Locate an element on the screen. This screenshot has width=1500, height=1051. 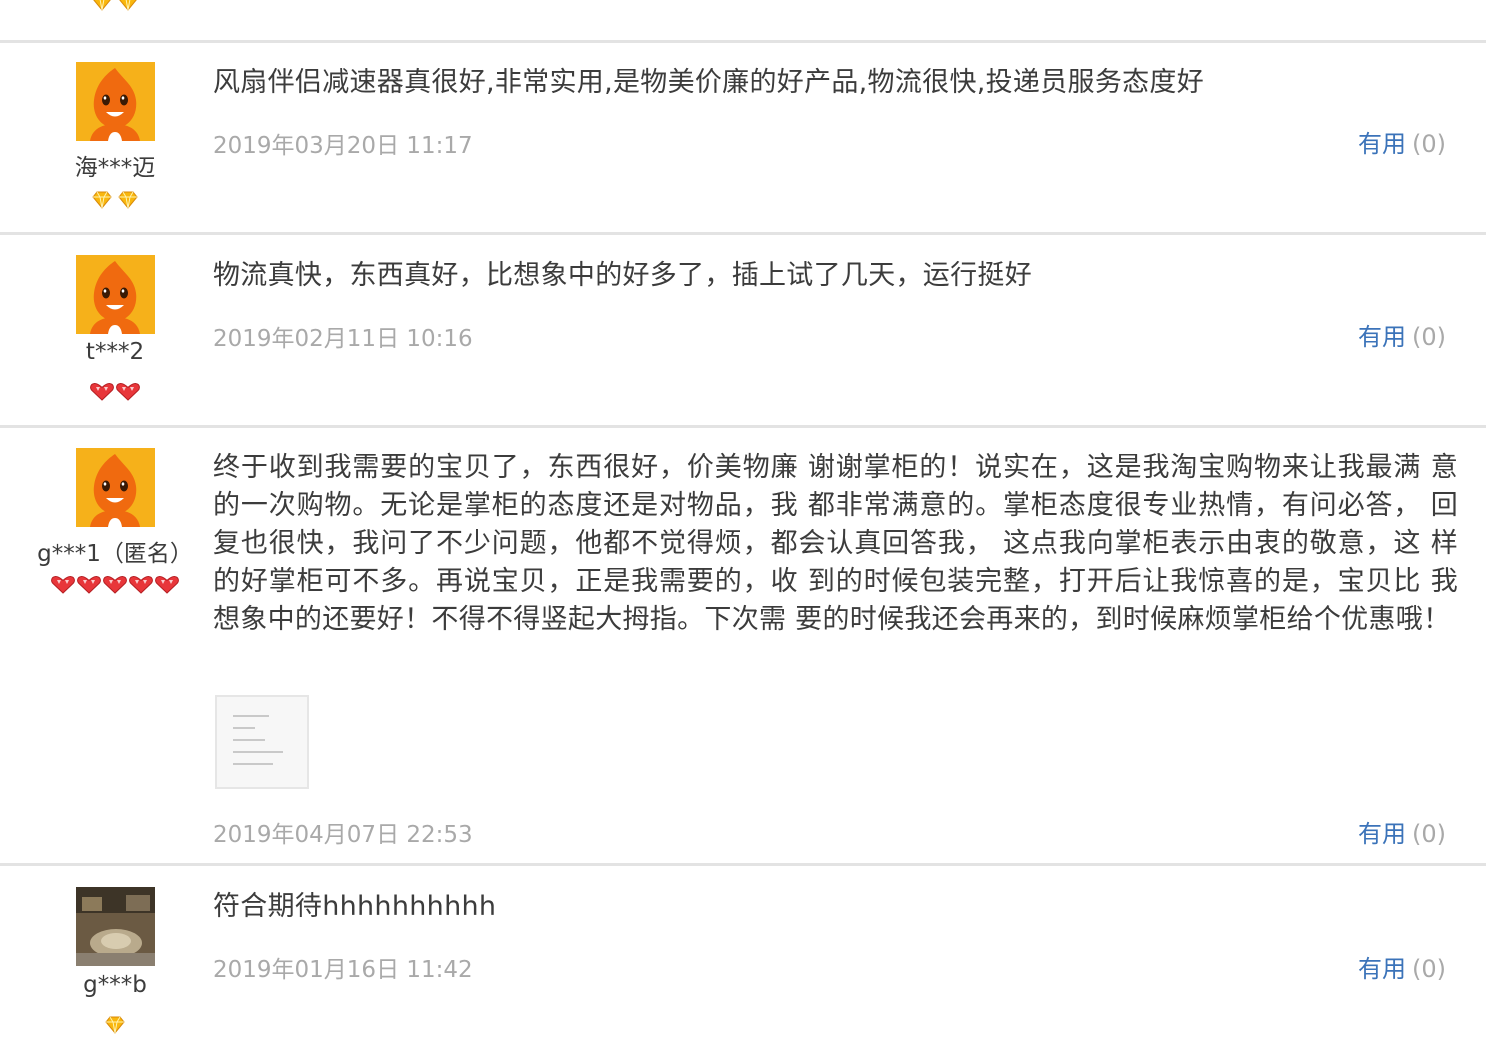
reviewer-name: g***b is located at coordinates (115, 985).